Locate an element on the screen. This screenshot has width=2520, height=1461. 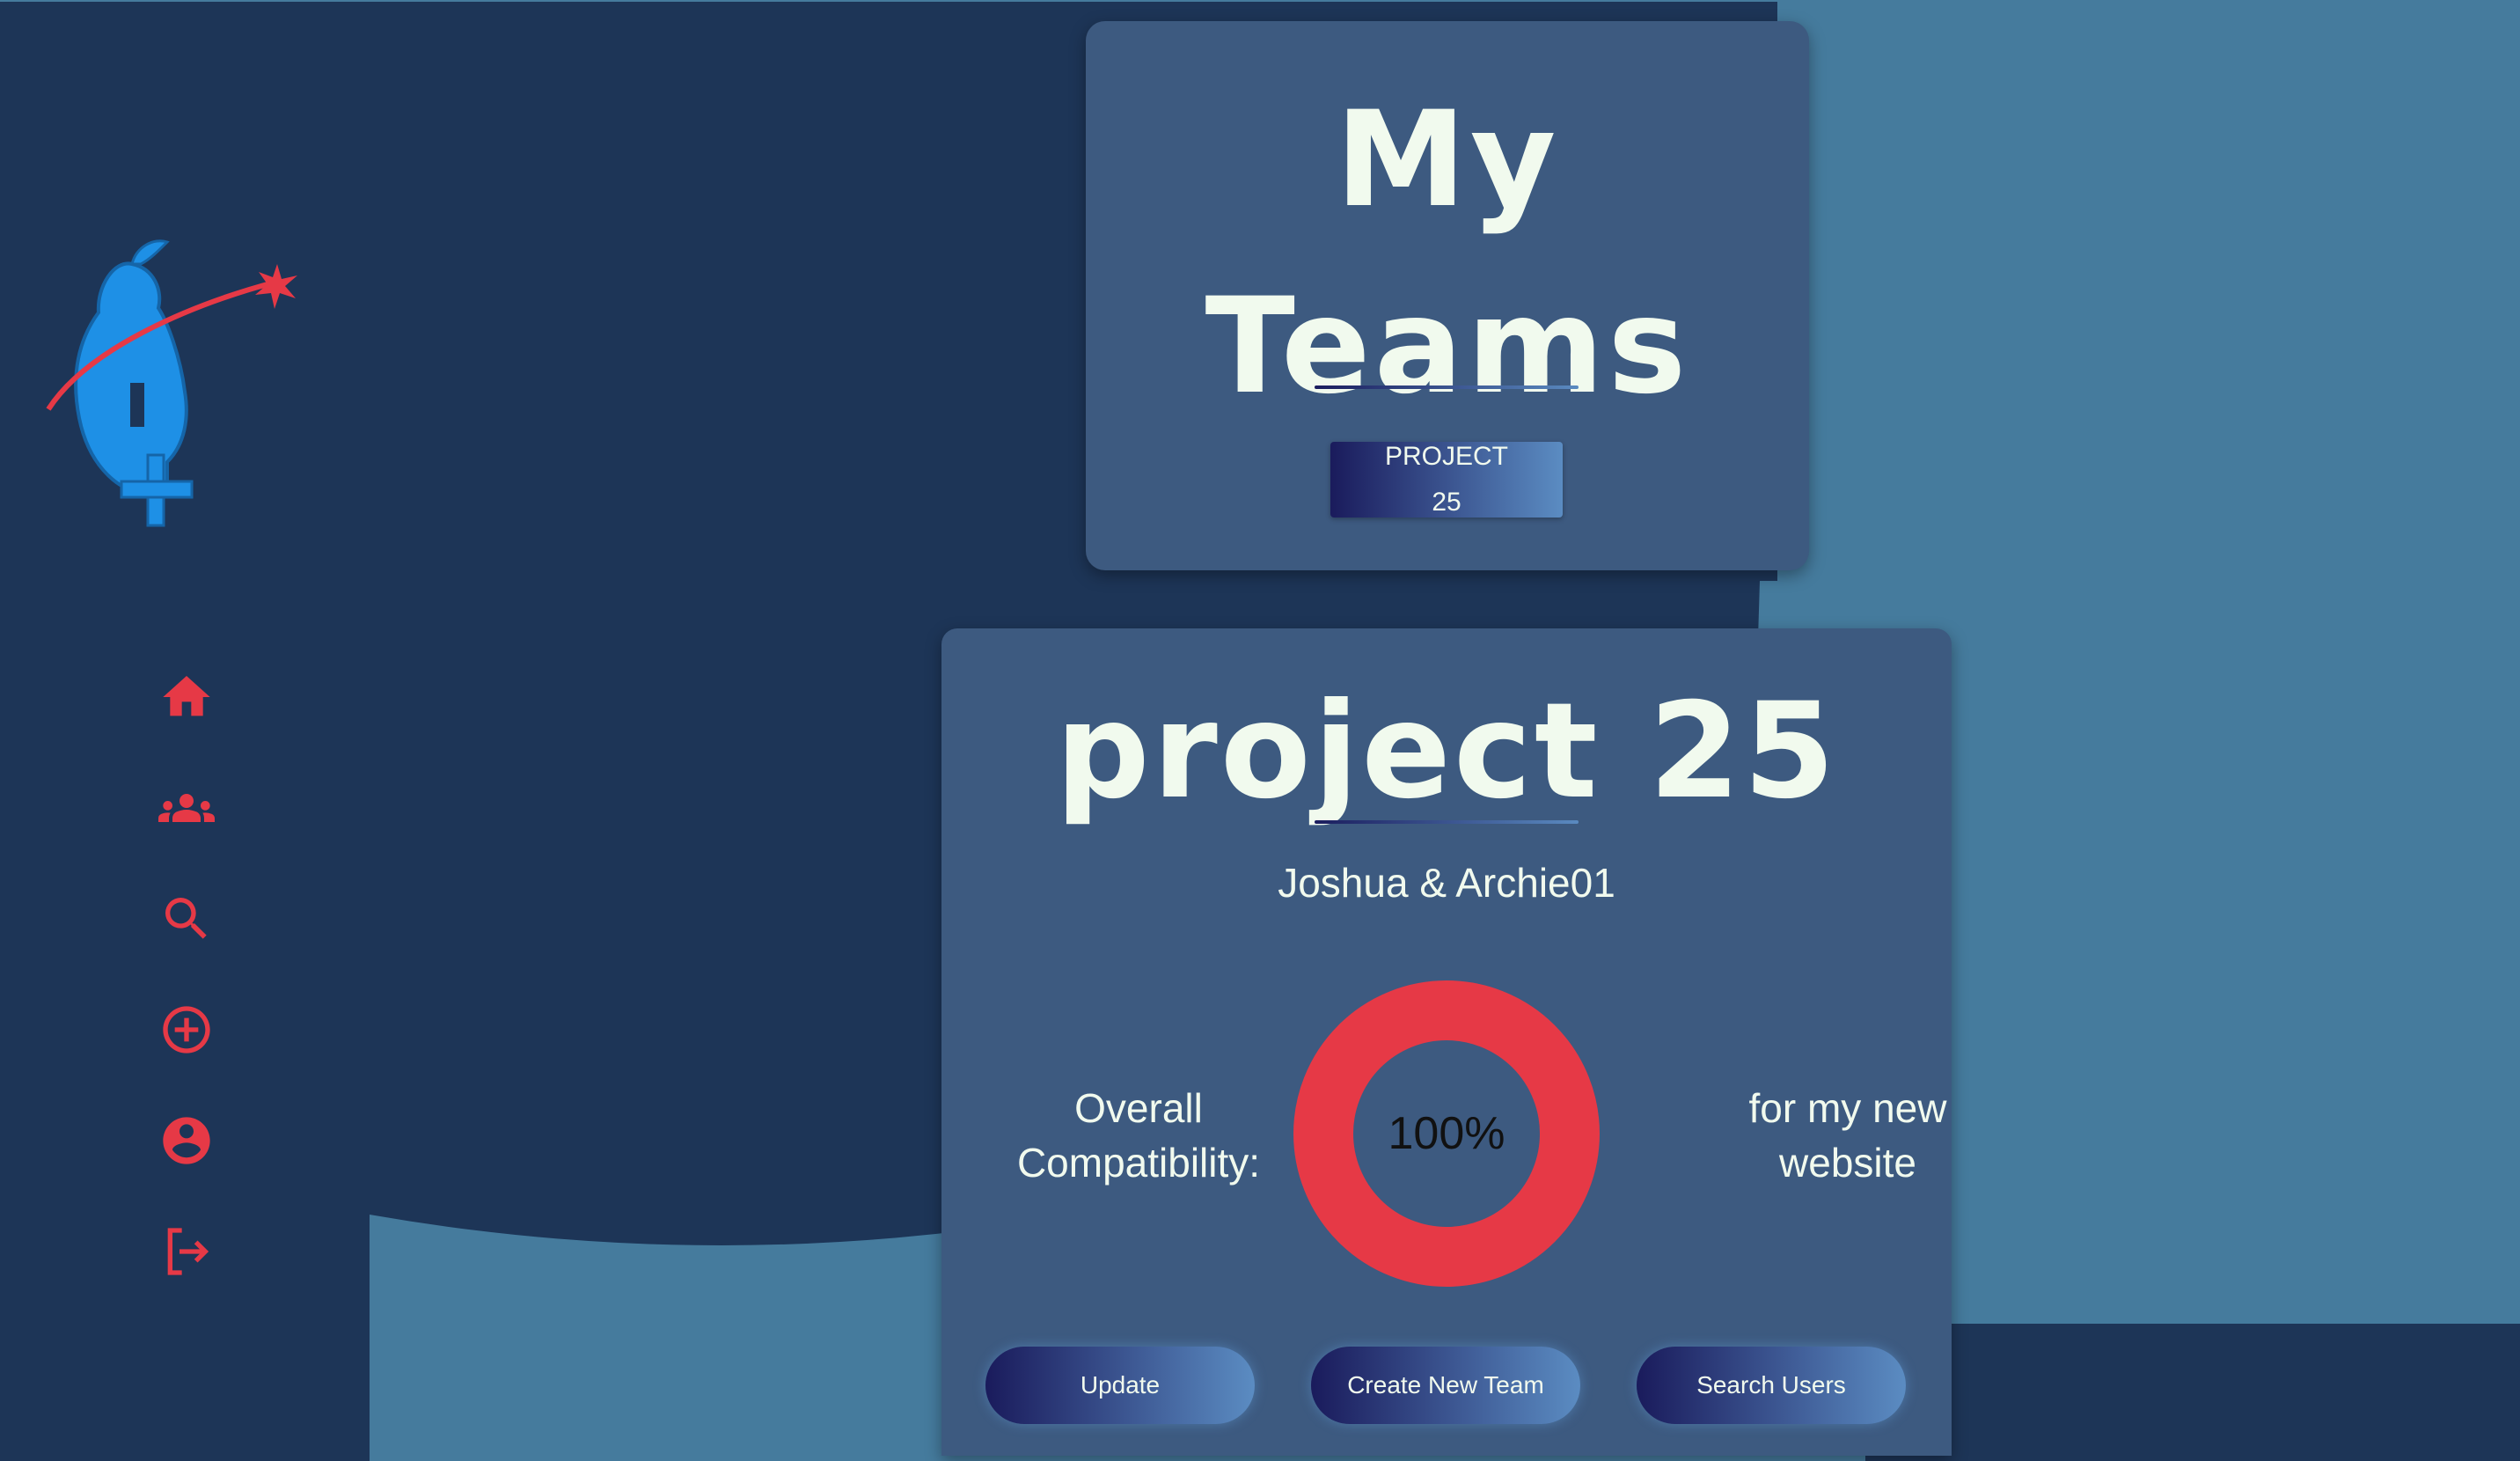
nav-create is located at coordinates (186, 1030).